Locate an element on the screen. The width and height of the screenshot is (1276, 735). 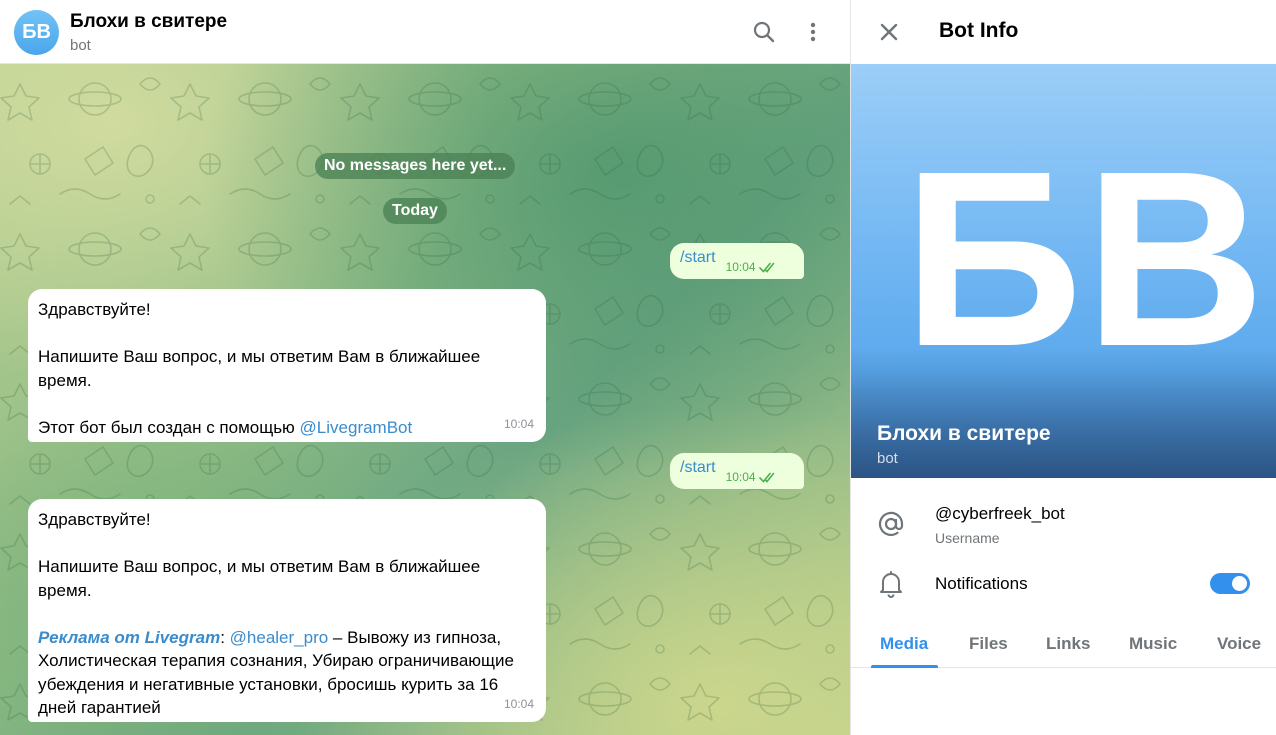
banner-initials: БВ is located at coordinates (1085, 258).